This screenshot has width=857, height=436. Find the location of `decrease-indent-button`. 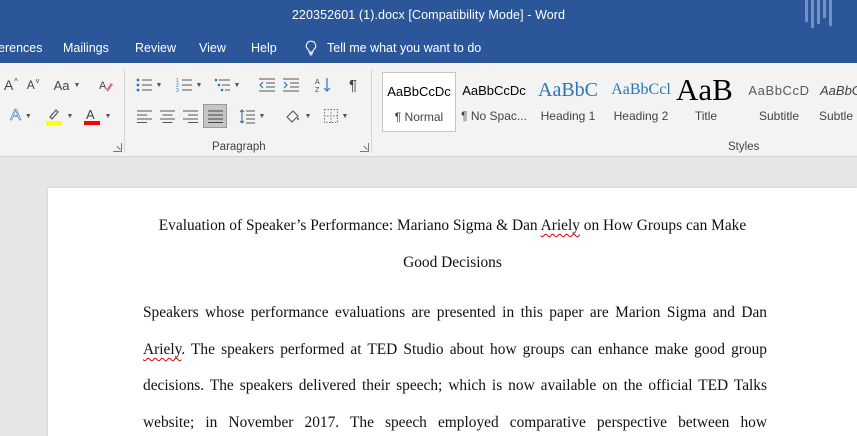

decrease-indent-button is located at coordinates (267, 85).